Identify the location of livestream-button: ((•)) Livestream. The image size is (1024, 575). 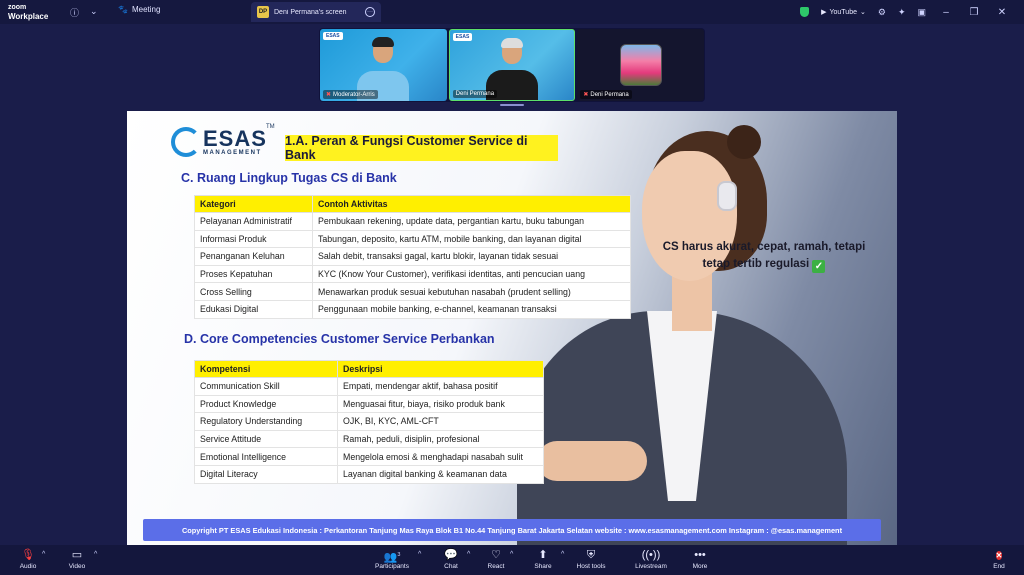
(651, 559).